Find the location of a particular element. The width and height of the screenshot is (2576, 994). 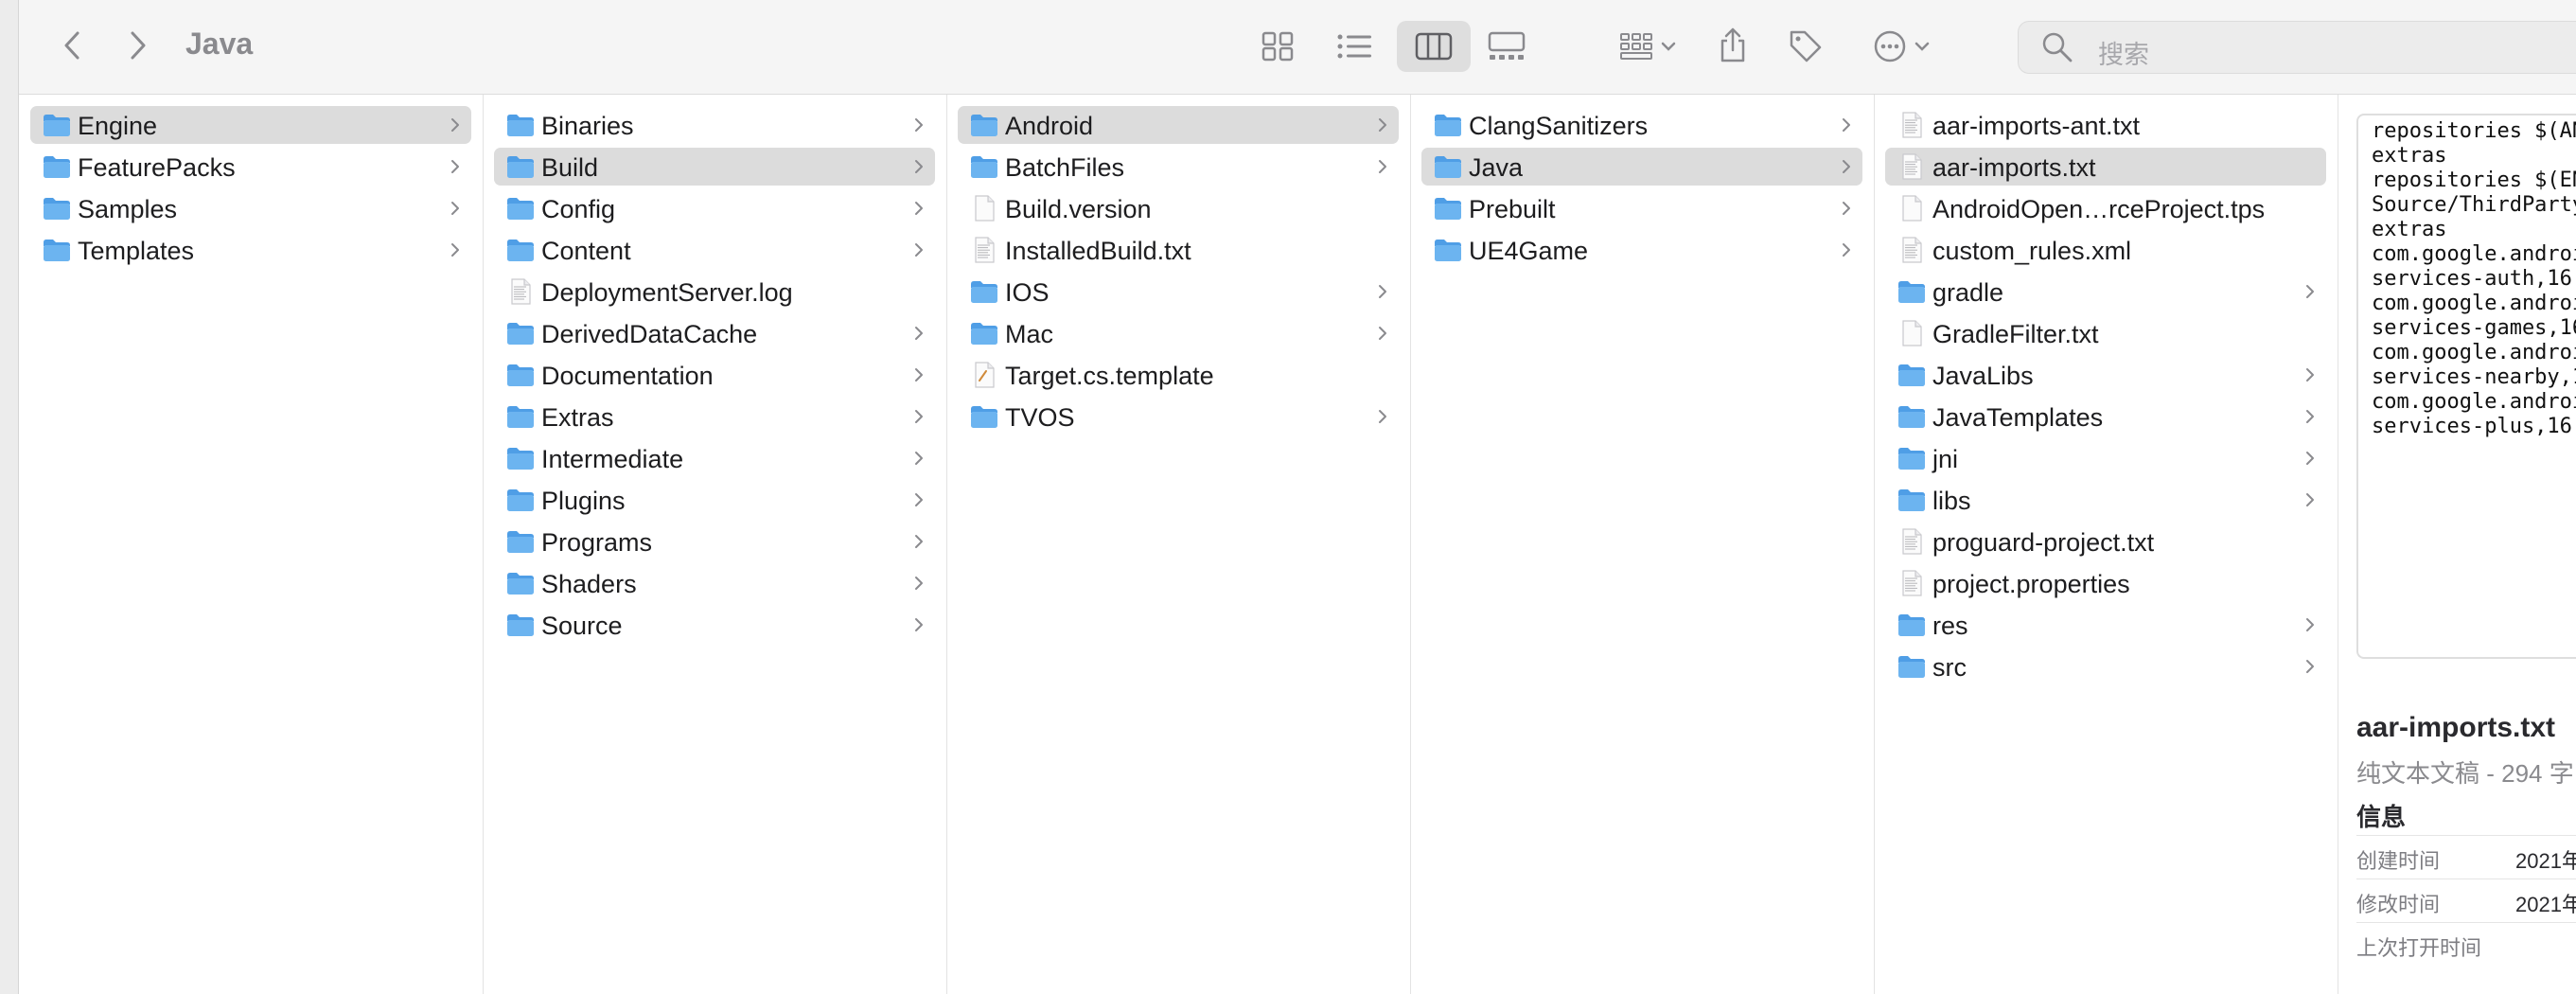

item-label: JavaTemplates is located at coordinates (2018, 417).